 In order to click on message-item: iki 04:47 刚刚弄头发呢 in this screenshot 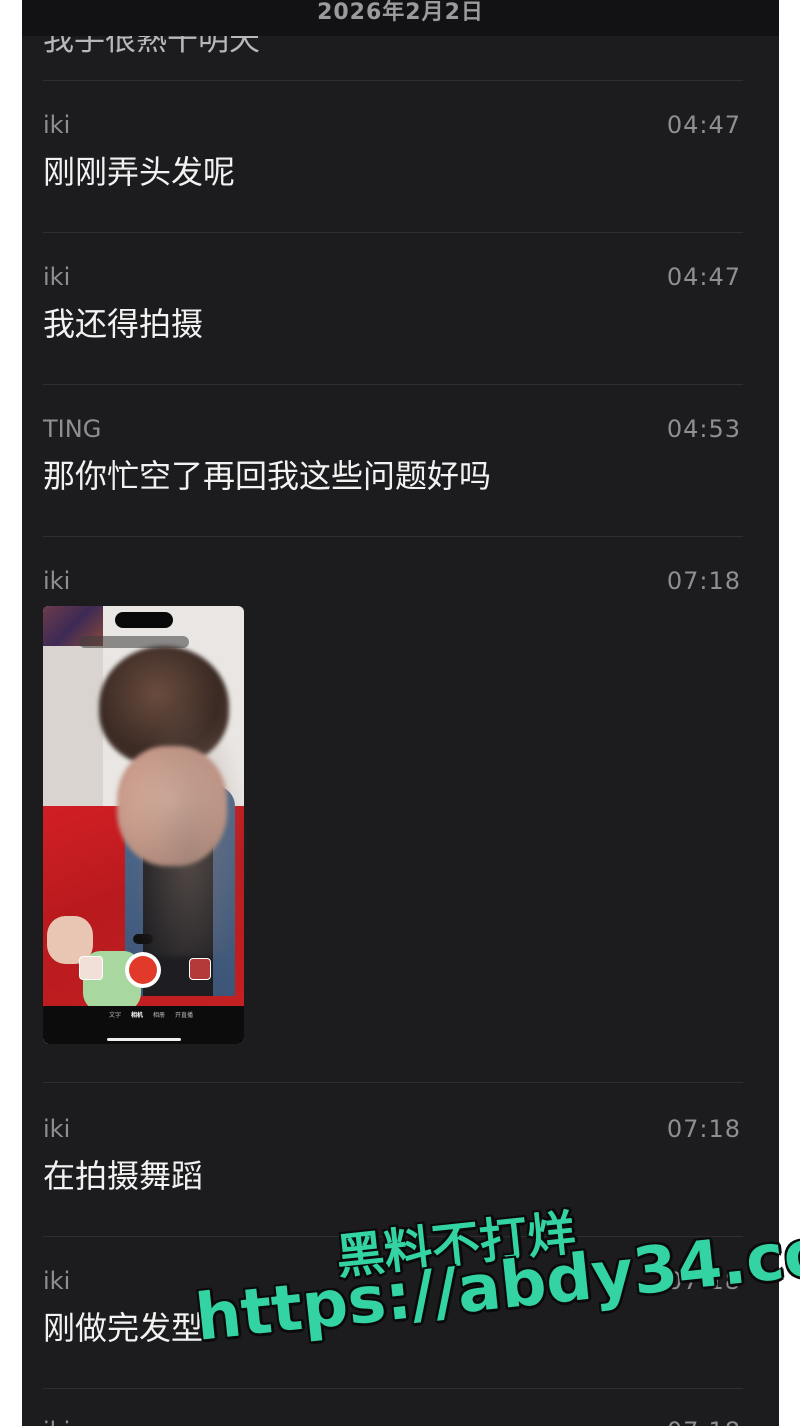, I will do `click(393, 160)`.